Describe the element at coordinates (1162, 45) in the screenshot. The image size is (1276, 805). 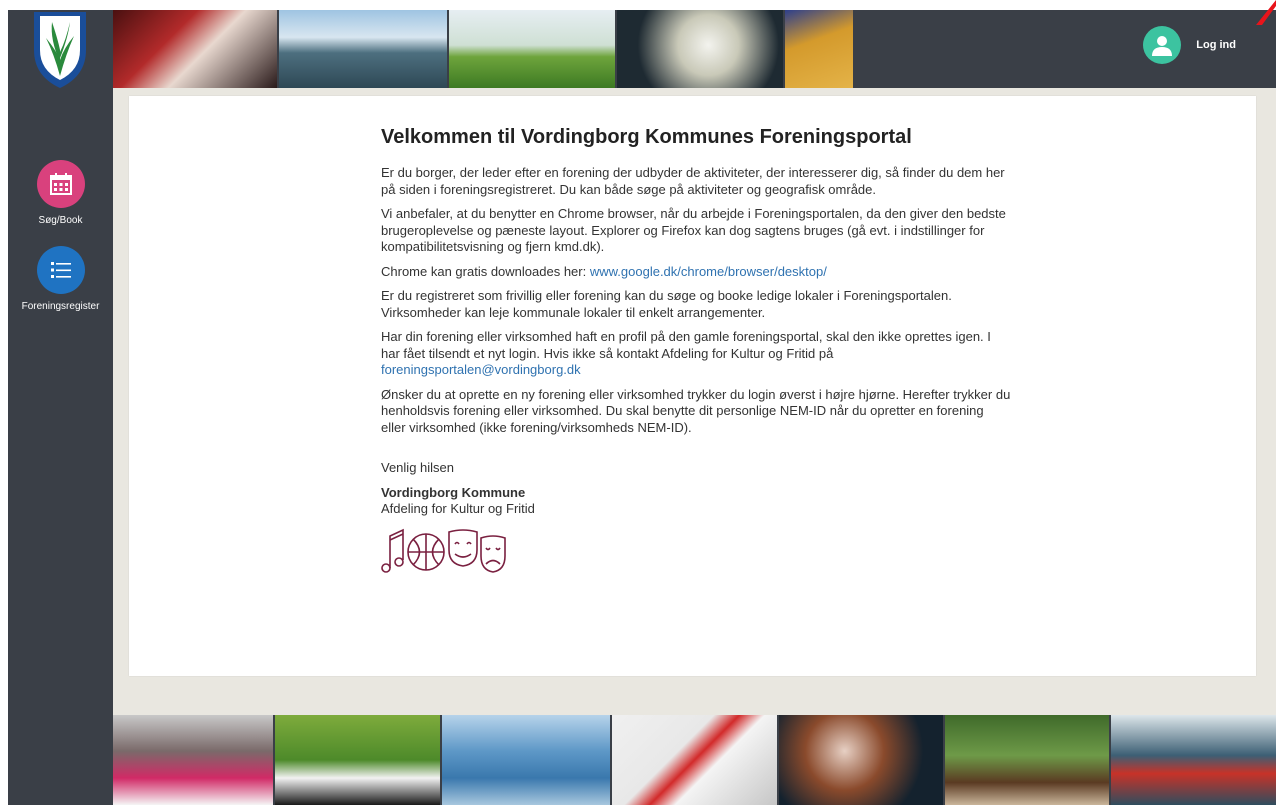
I see `user-icon` at that location.